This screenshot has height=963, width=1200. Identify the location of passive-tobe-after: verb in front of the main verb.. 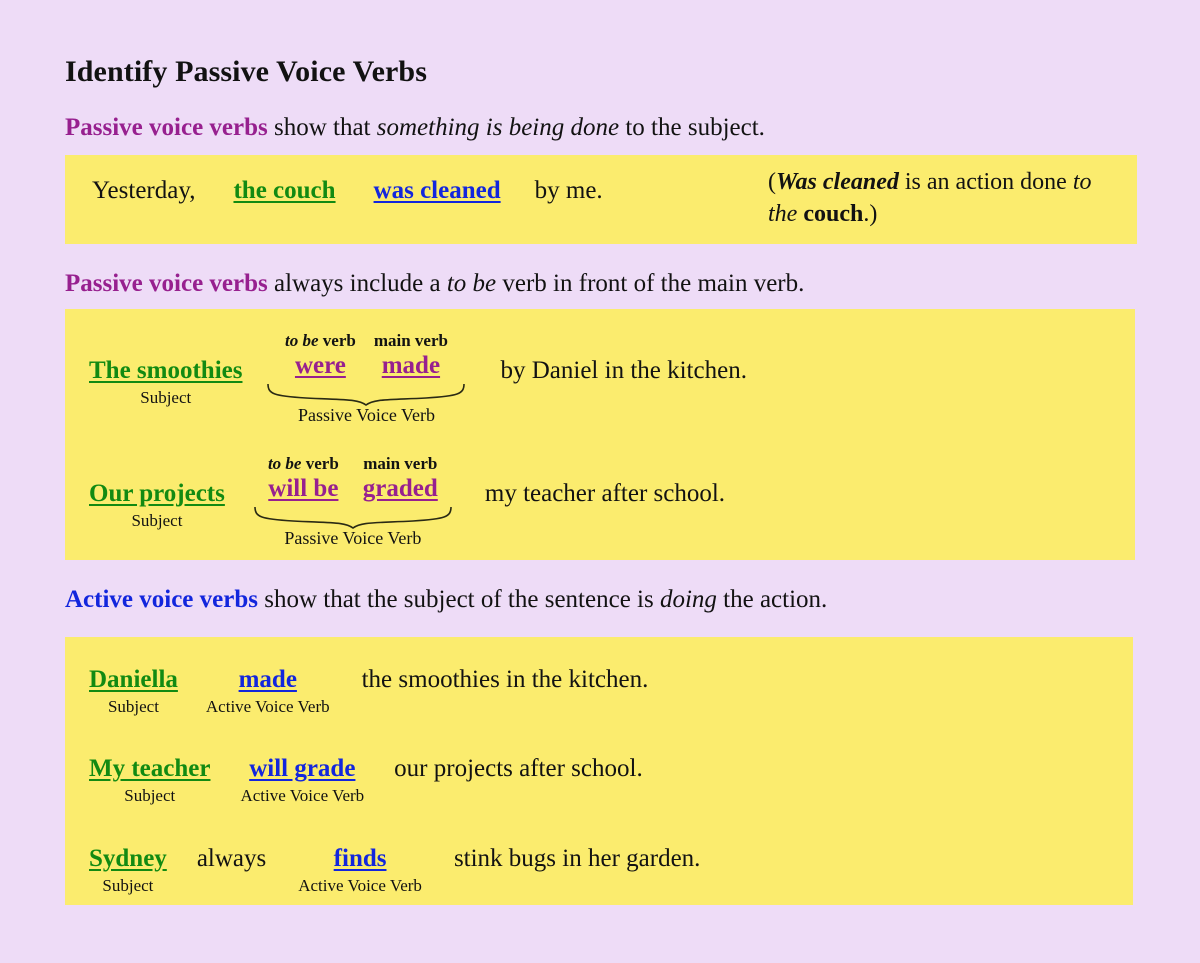
(650, 283).